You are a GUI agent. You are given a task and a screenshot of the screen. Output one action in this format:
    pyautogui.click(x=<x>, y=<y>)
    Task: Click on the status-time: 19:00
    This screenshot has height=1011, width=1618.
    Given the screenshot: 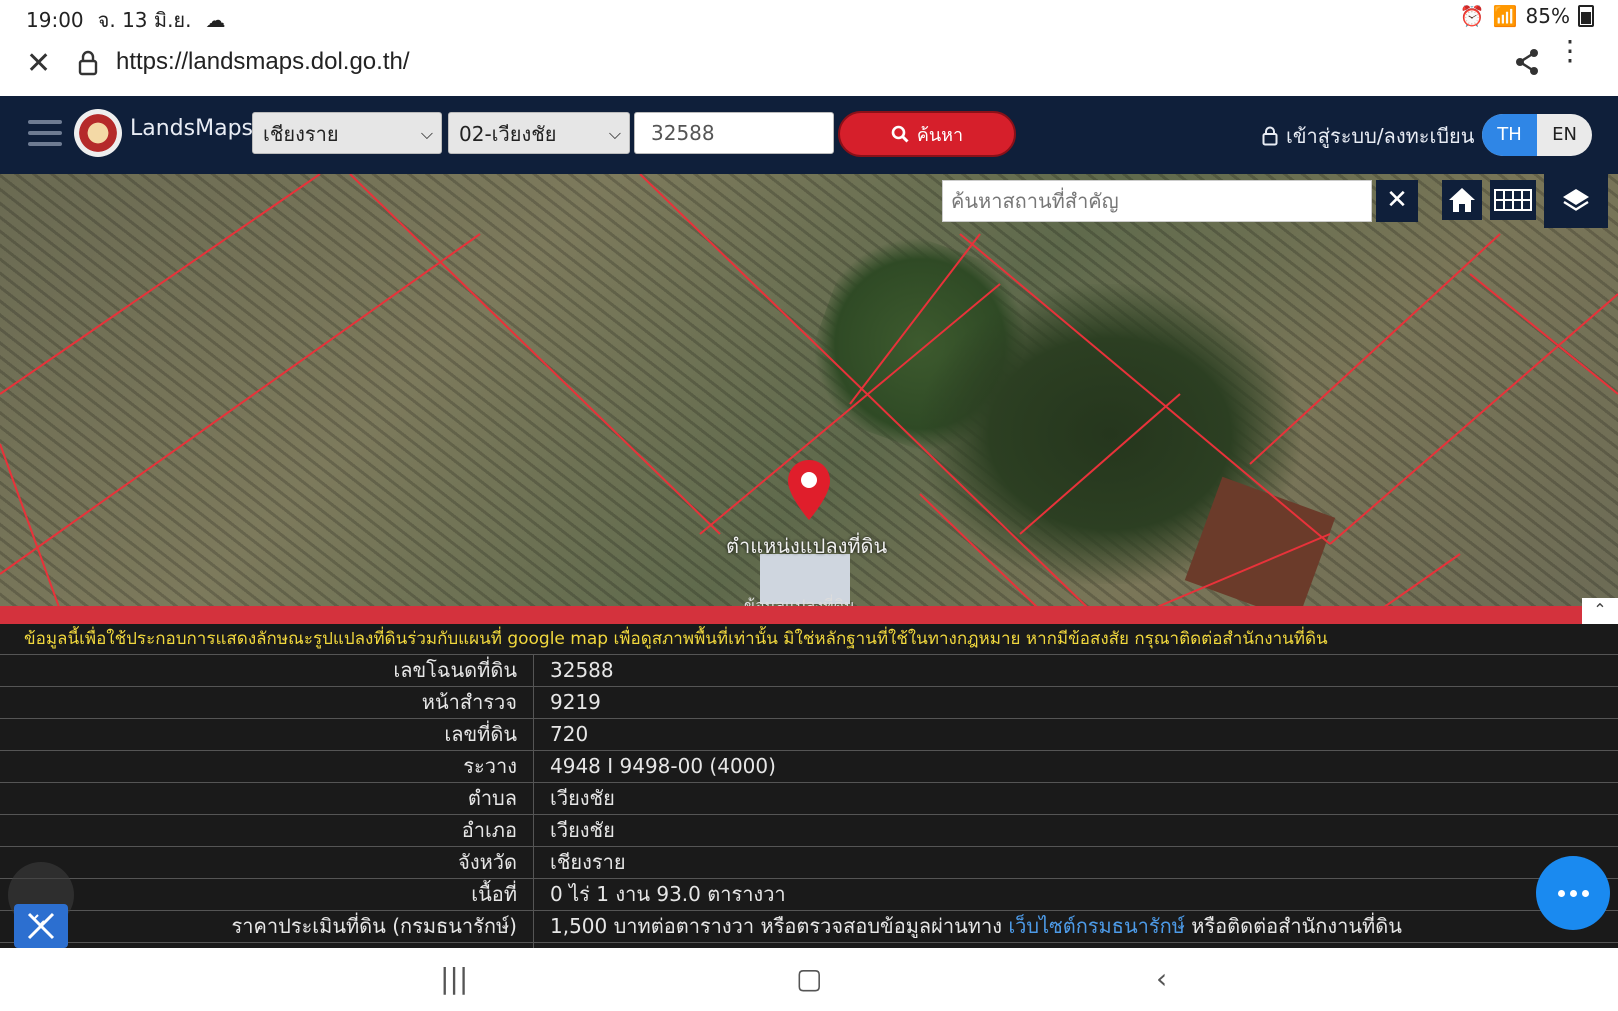 What is the action you would take?
    pyautogui.click(x=55, y=20)
    